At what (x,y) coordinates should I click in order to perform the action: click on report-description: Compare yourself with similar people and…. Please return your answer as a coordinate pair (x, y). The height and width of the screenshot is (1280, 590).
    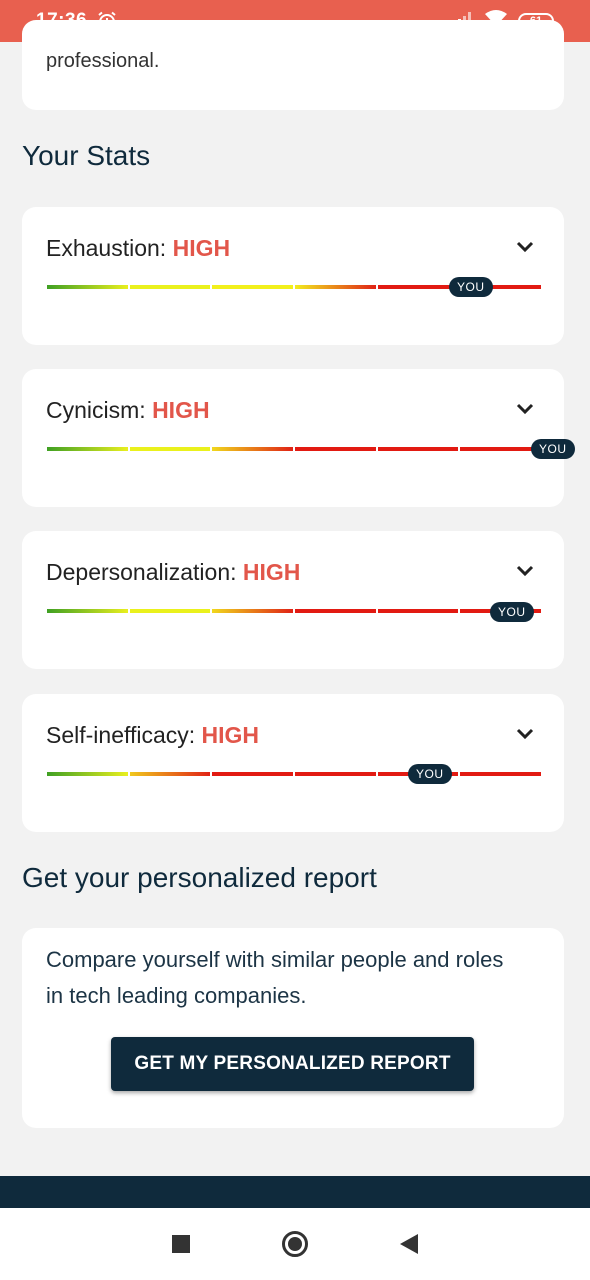
    Looking at the image, I should click on (275, 977).